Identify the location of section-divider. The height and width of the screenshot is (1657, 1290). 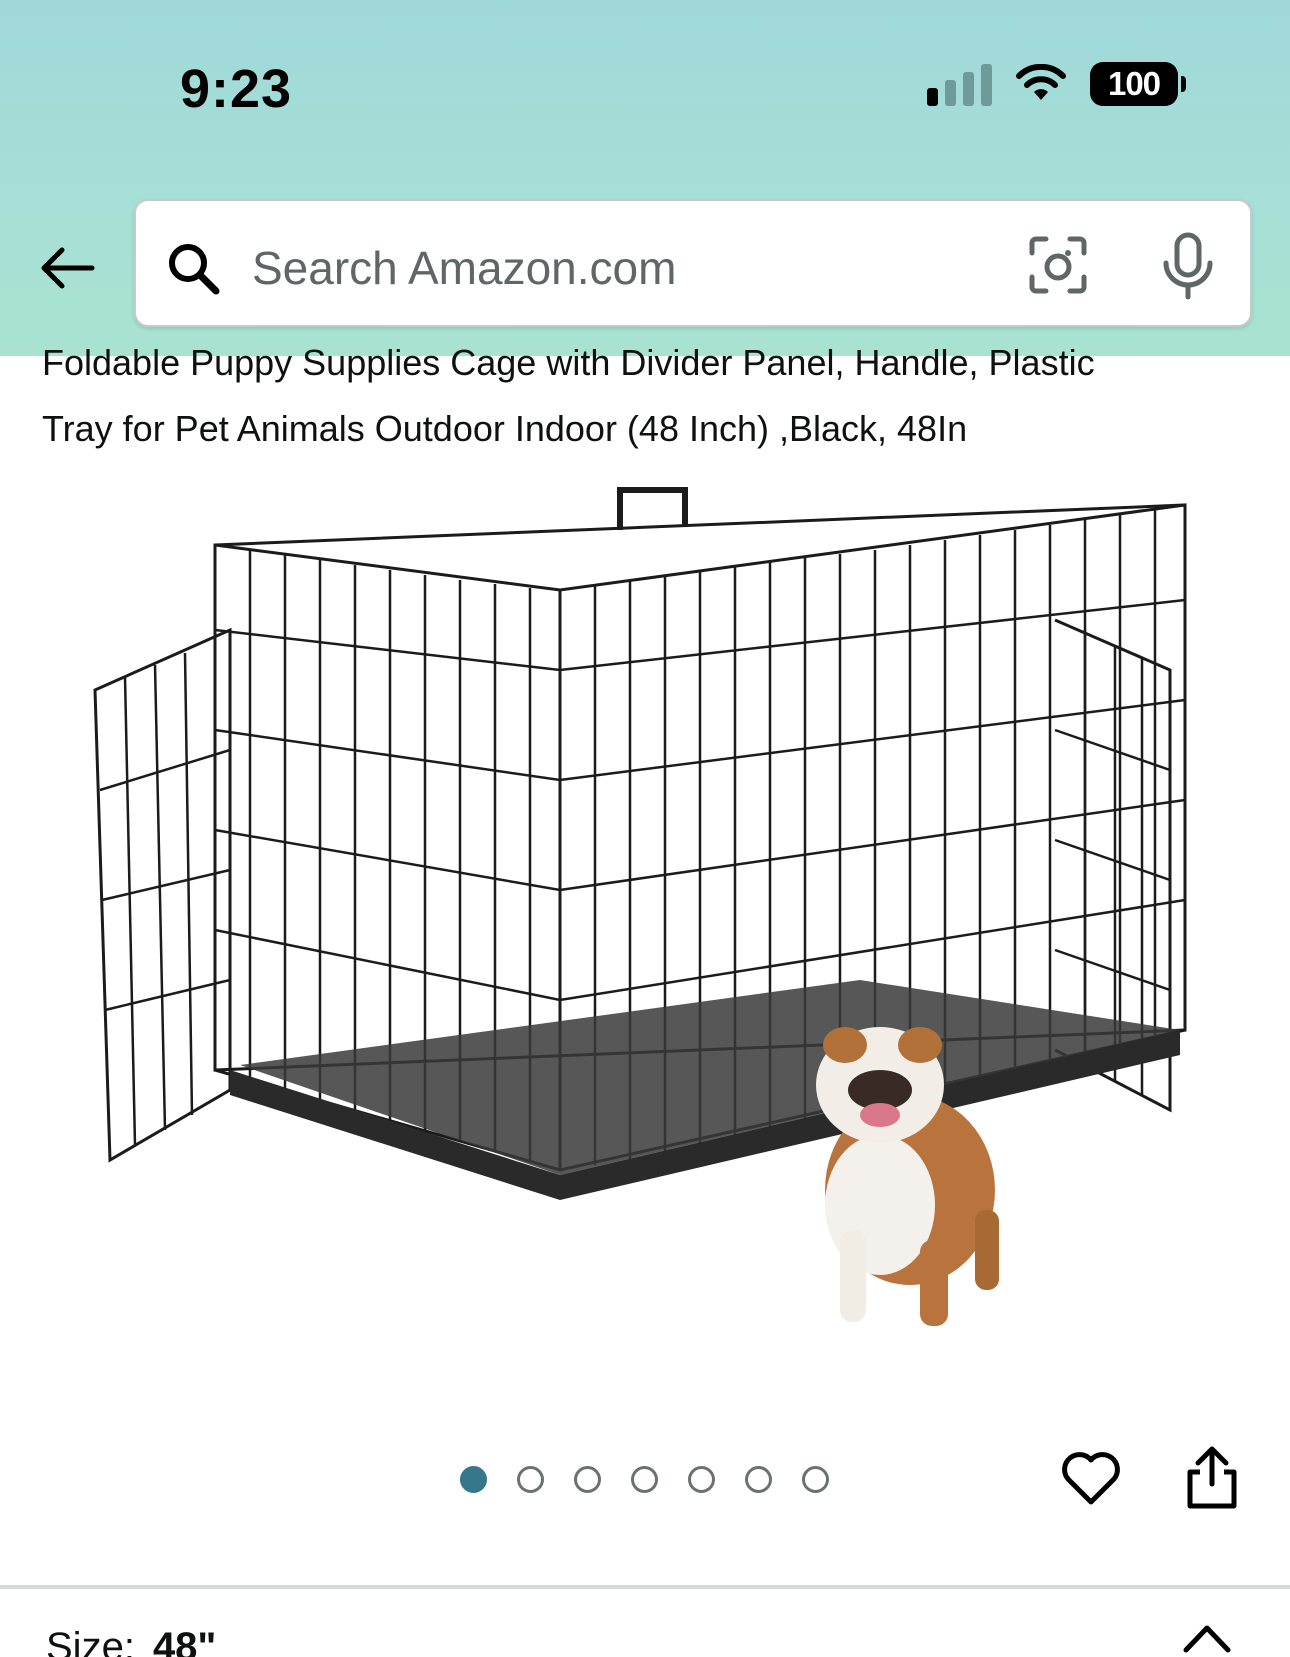
(645, 1587).